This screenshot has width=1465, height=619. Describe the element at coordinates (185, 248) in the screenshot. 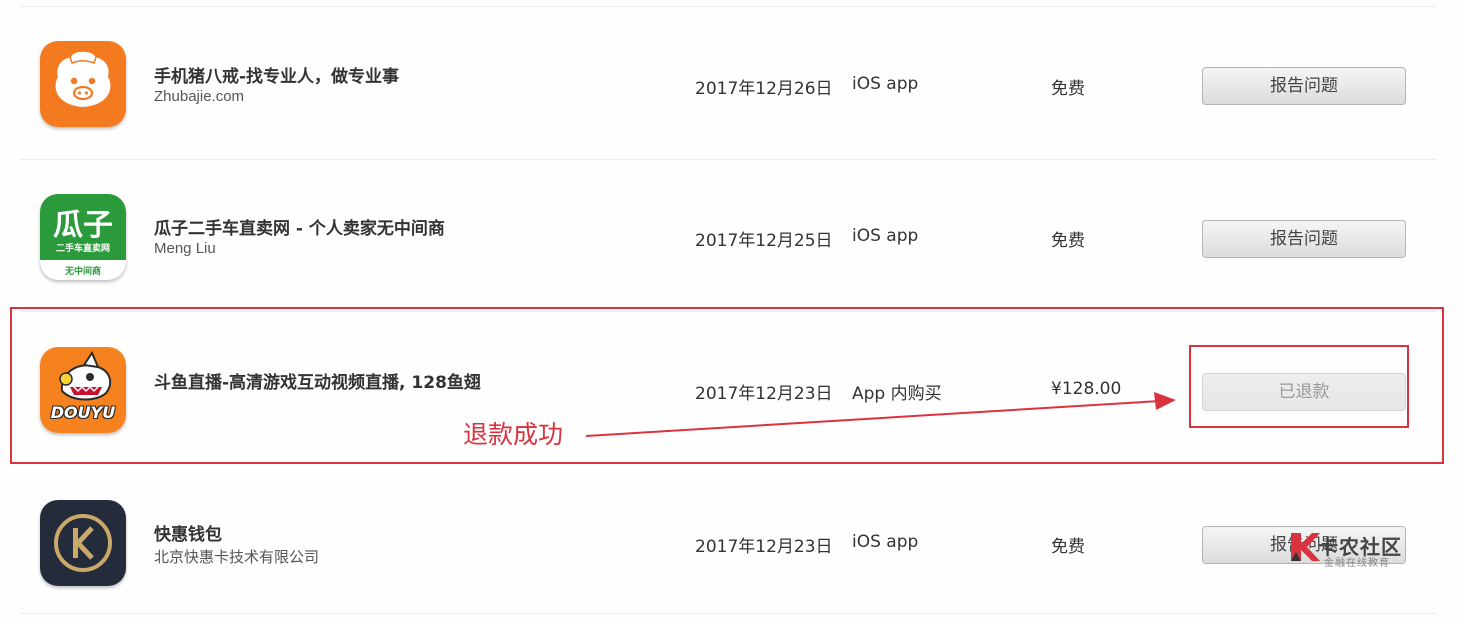

I see `app-developer: Meng Liu` at that location.